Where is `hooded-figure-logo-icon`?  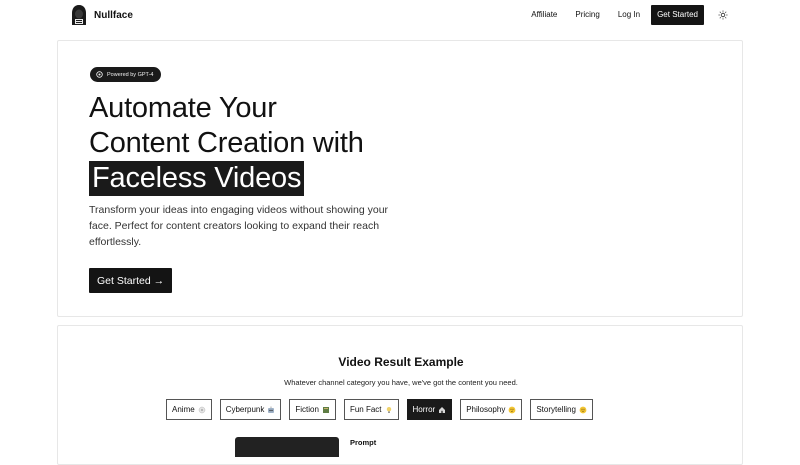 hooded-figure-logo-icon is located at coordinates (79, 15).